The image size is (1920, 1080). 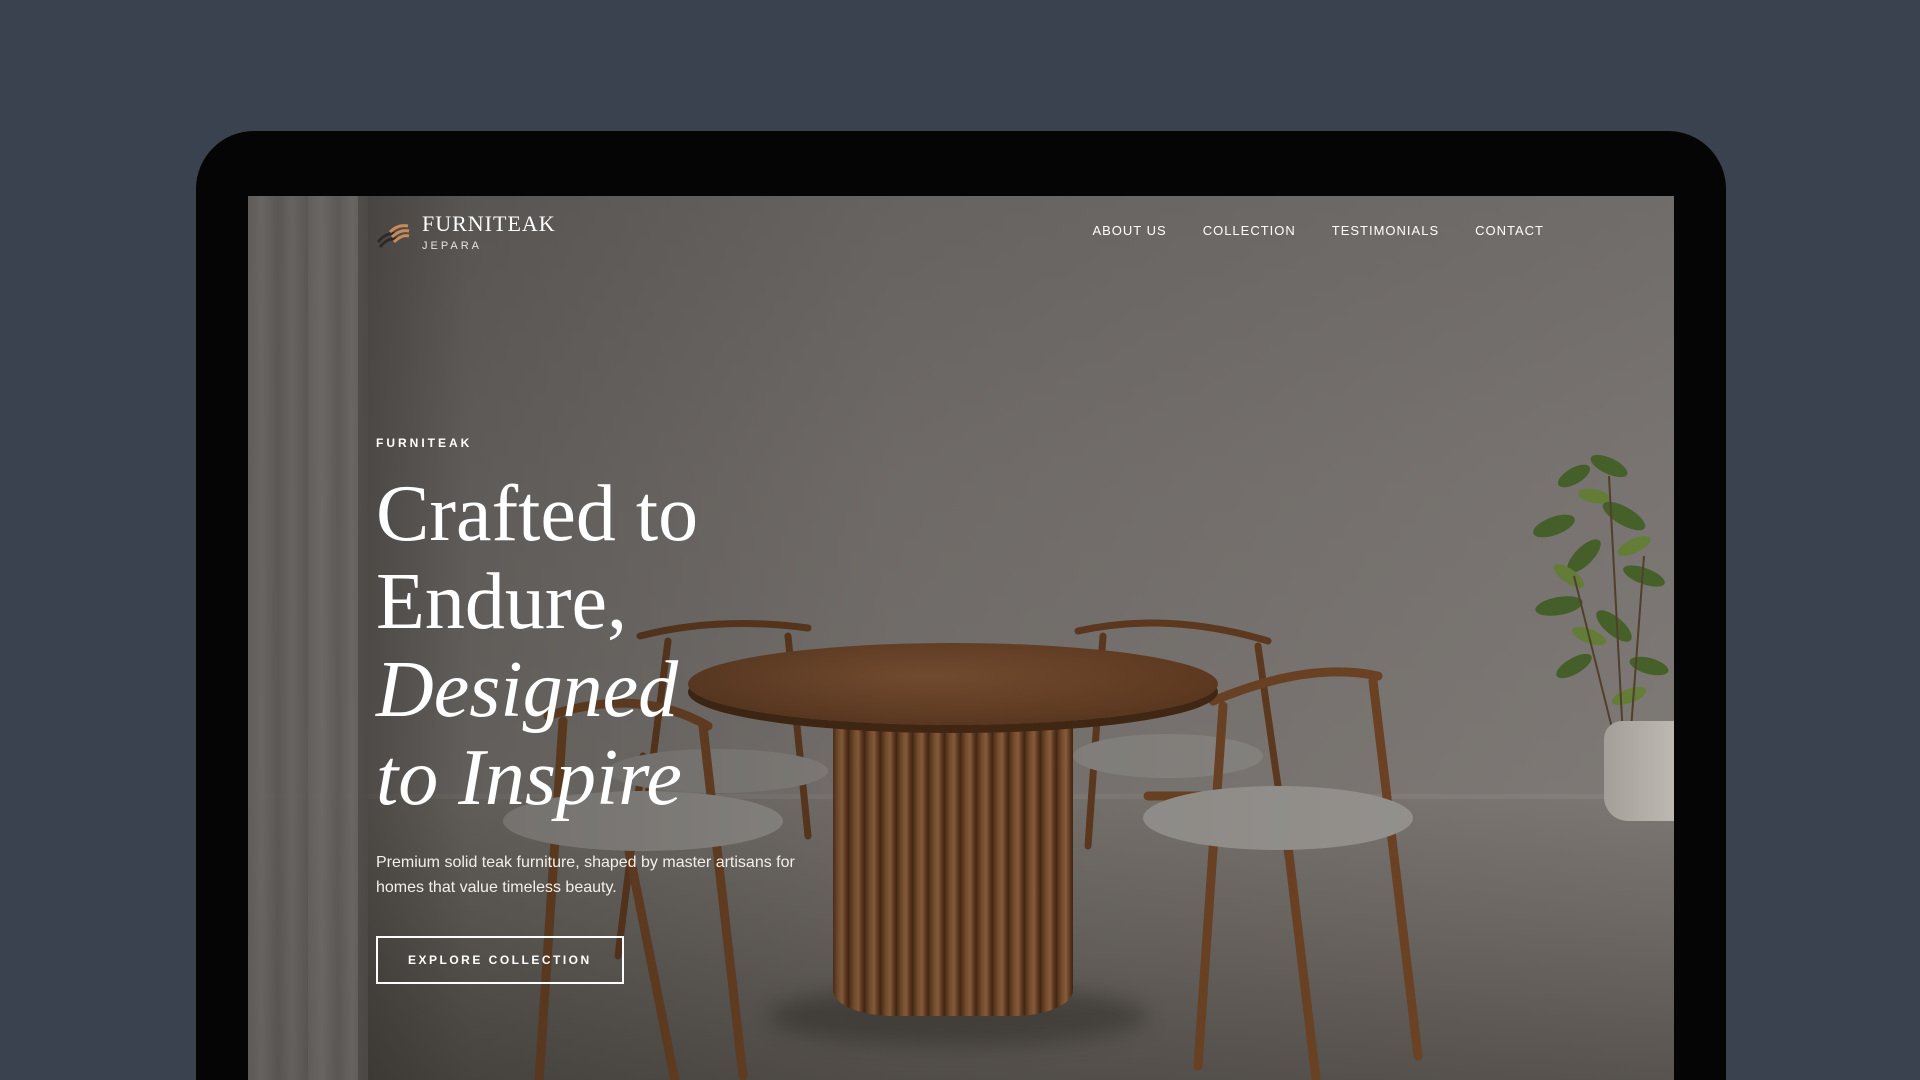 I want to click on headline-line-2: Endure,, so click(x=502, y=602).